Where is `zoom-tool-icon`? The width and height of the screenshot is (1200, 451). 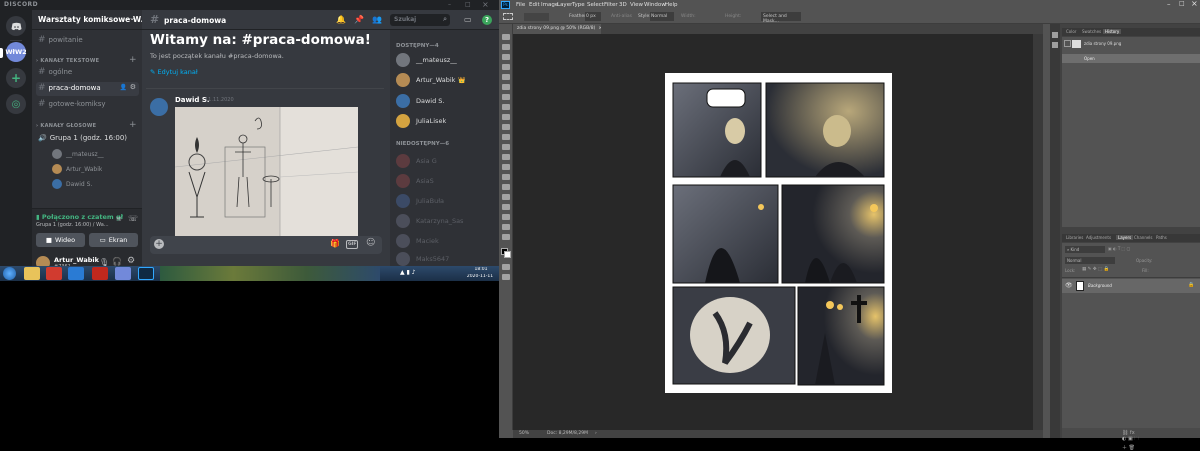 zoom-tool-icon is located at coordinates (506, 237).